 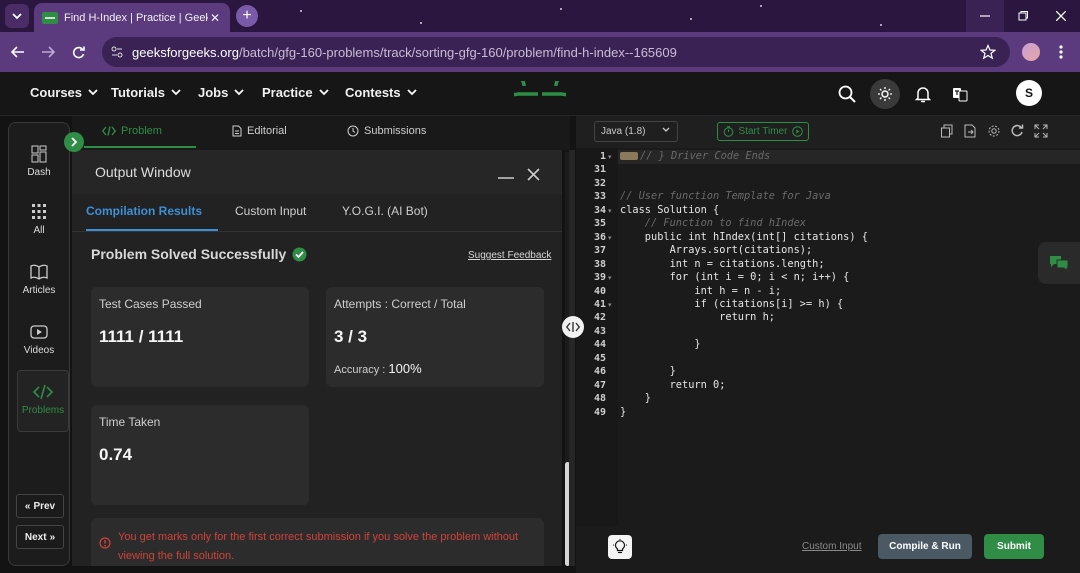 I want to click on tab-close-icon: ✕, so click(x=215, y=18).